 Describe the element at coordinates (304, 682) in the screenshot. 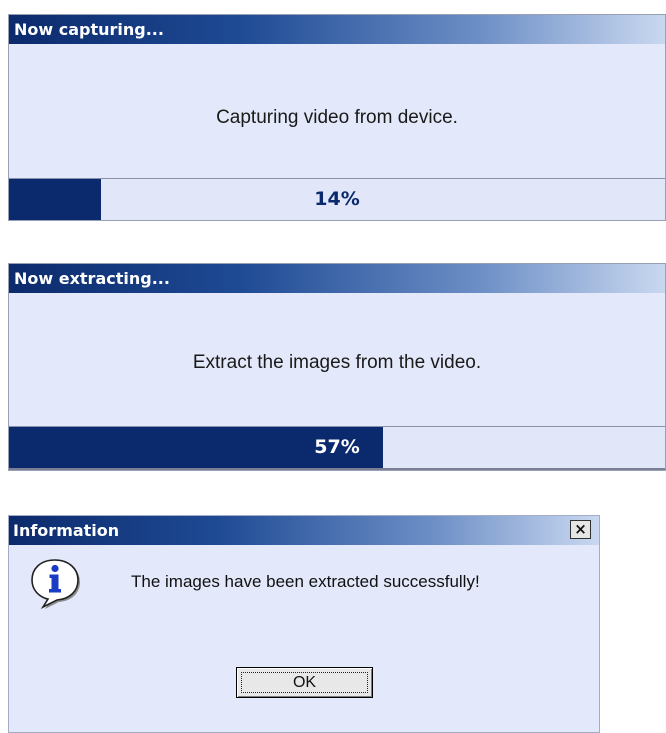

I see `ok-button: OK` at that location.